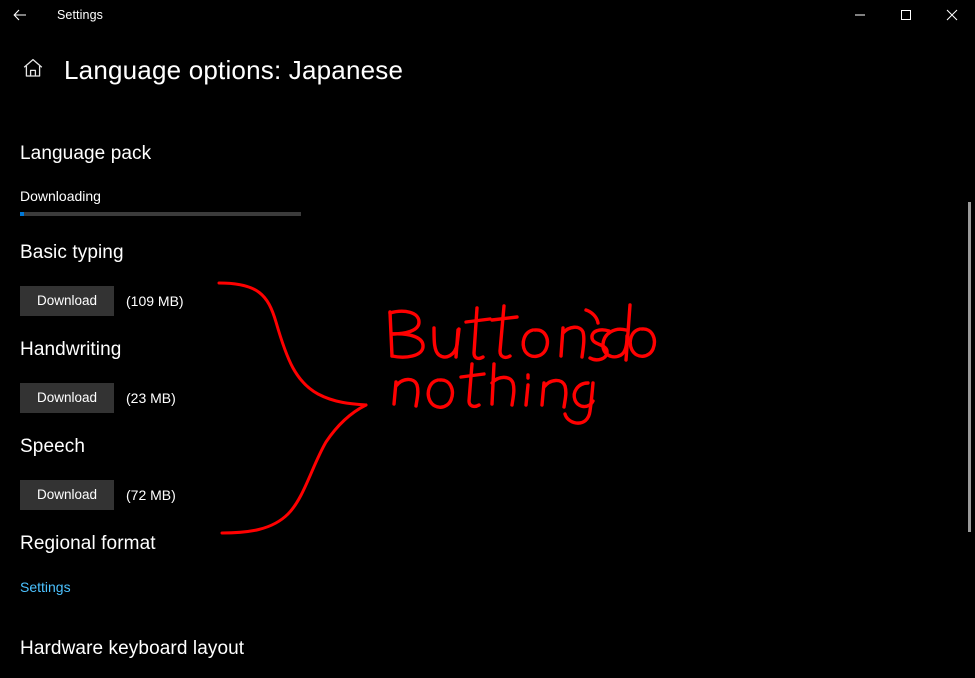 The height and width of the screenshot is (678, 975). I want to click on section-heading-handwriting: Handwriting, so click(71, 349).